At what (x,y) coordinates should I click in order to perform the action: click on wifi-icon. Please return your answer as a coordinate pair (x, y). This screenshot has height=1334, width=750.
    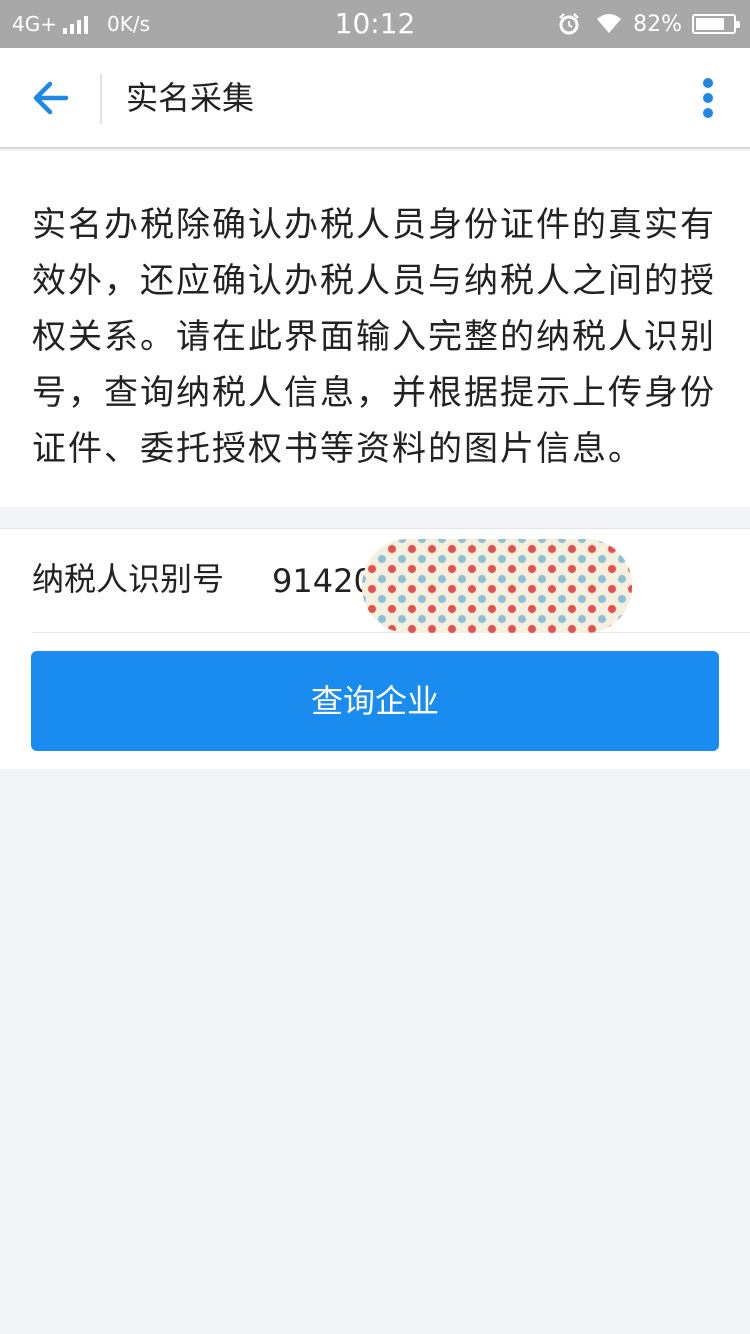
    Looking at the image, I should click on (609, 23).